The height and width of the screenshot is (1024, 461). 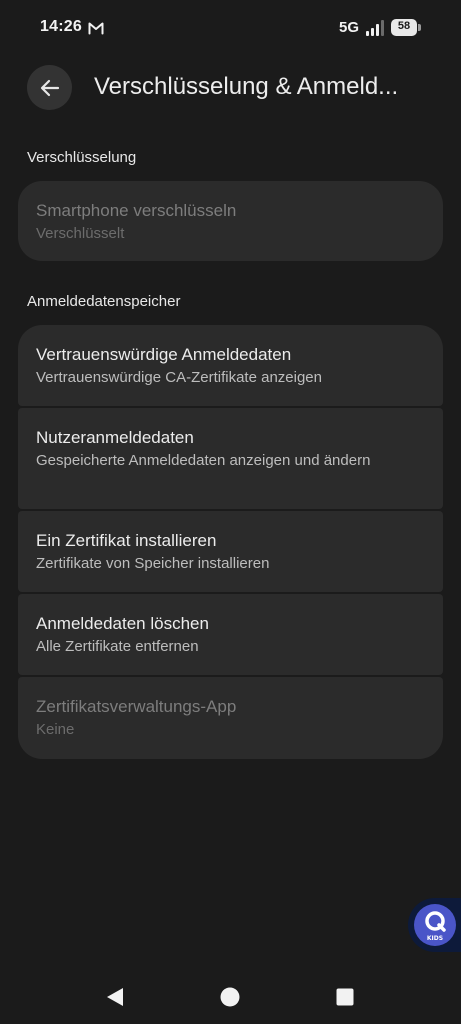 What do you see at coordinates (104, 301) in the screenshot?
I see `section-header-credential-storage: Anmeldedatenspeicher` at bounding box center [104, 301].